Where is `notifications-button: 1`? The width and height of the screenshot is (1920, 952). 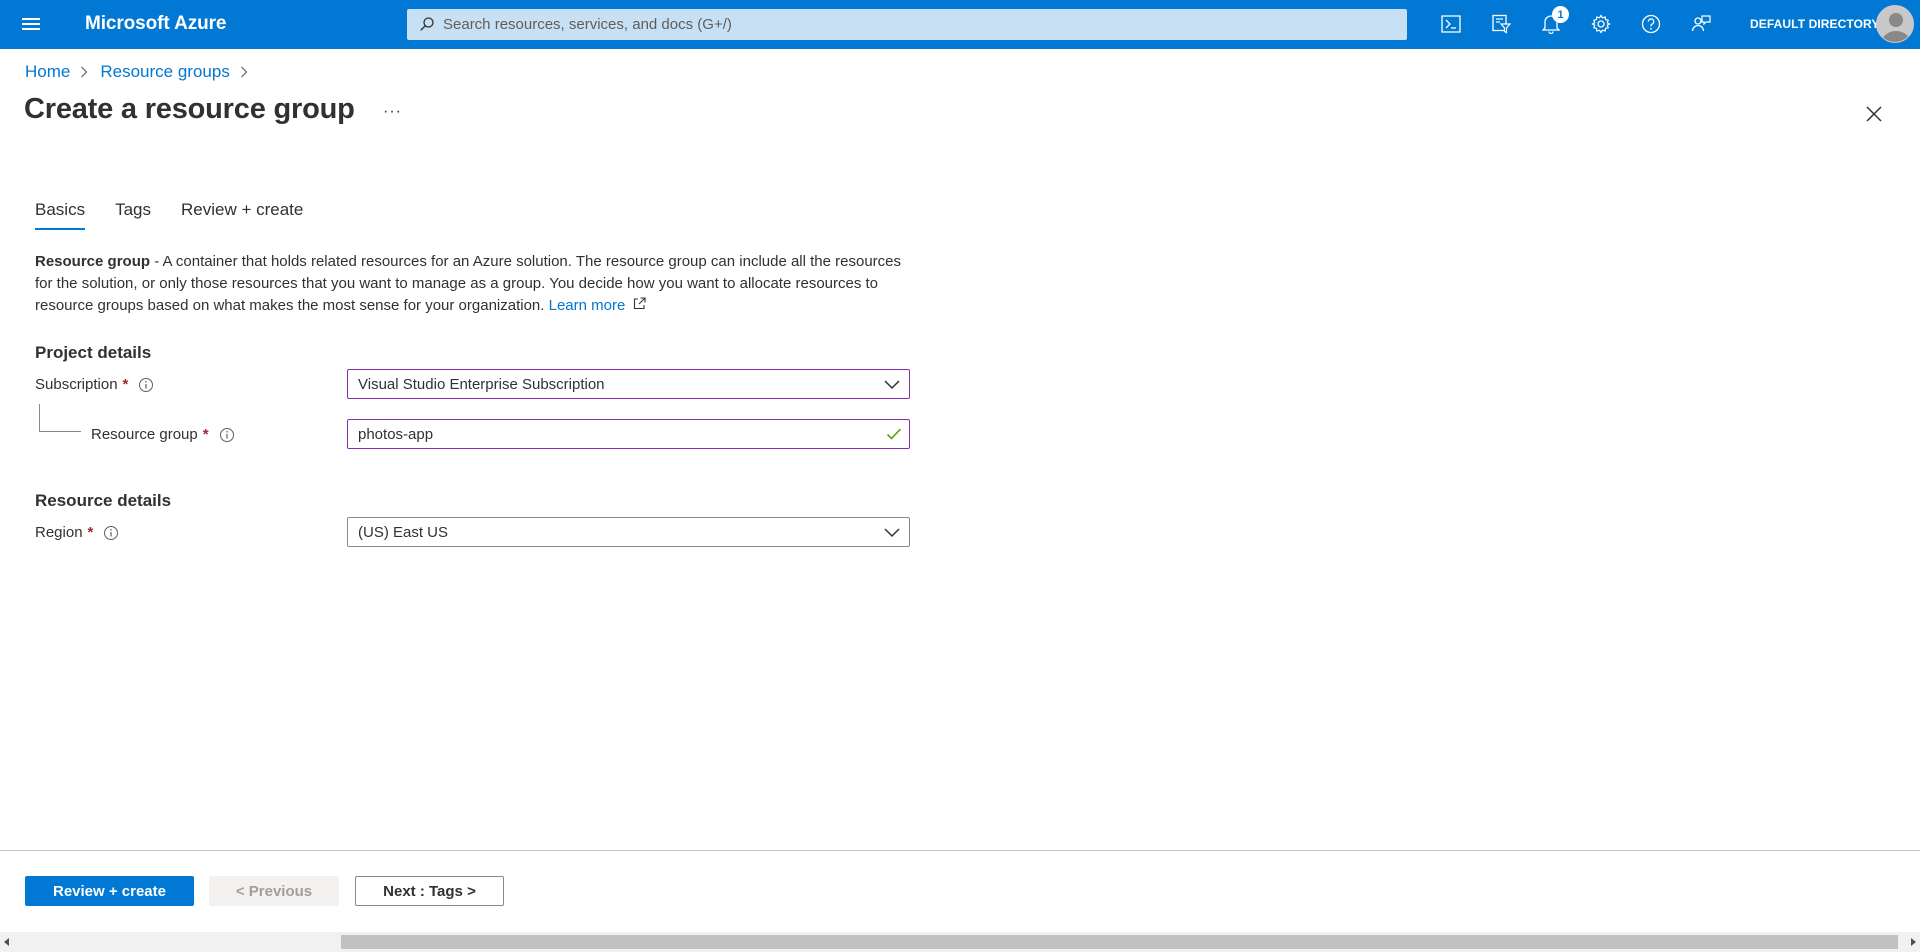 notifications-button: 1 is located at coordinates (1551, 23).